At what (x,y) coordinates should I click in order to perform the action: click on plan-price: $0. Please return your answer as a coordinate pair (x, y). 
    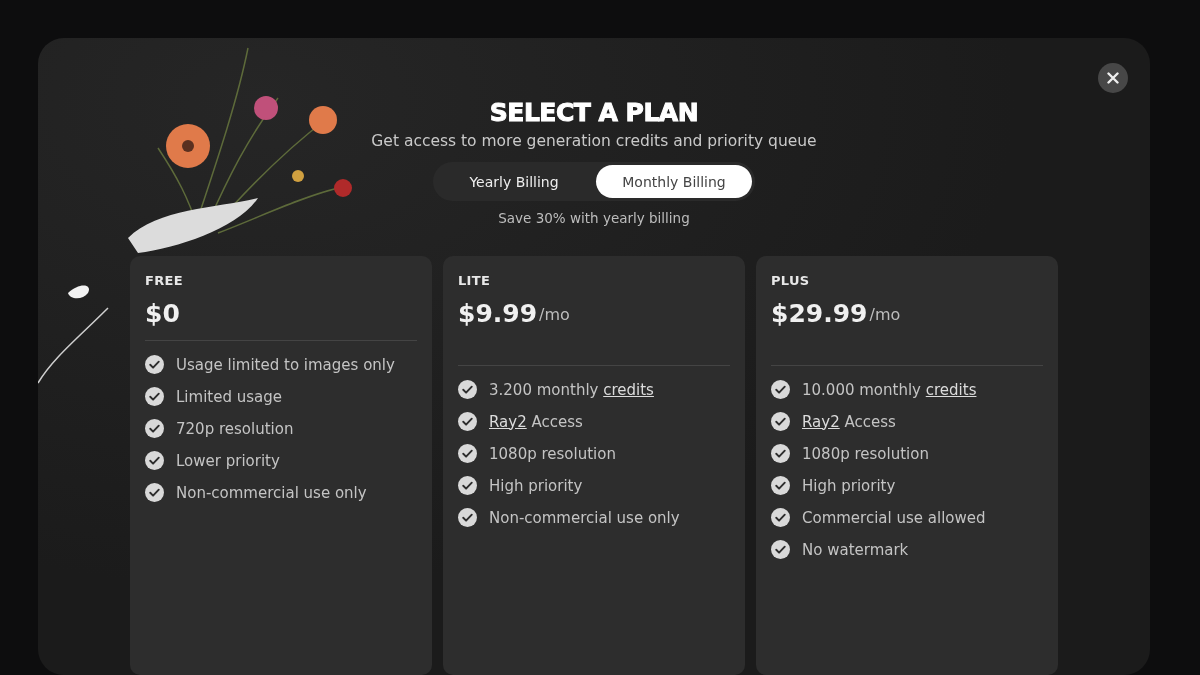
    Looking at the image, I should click on (162, 313).